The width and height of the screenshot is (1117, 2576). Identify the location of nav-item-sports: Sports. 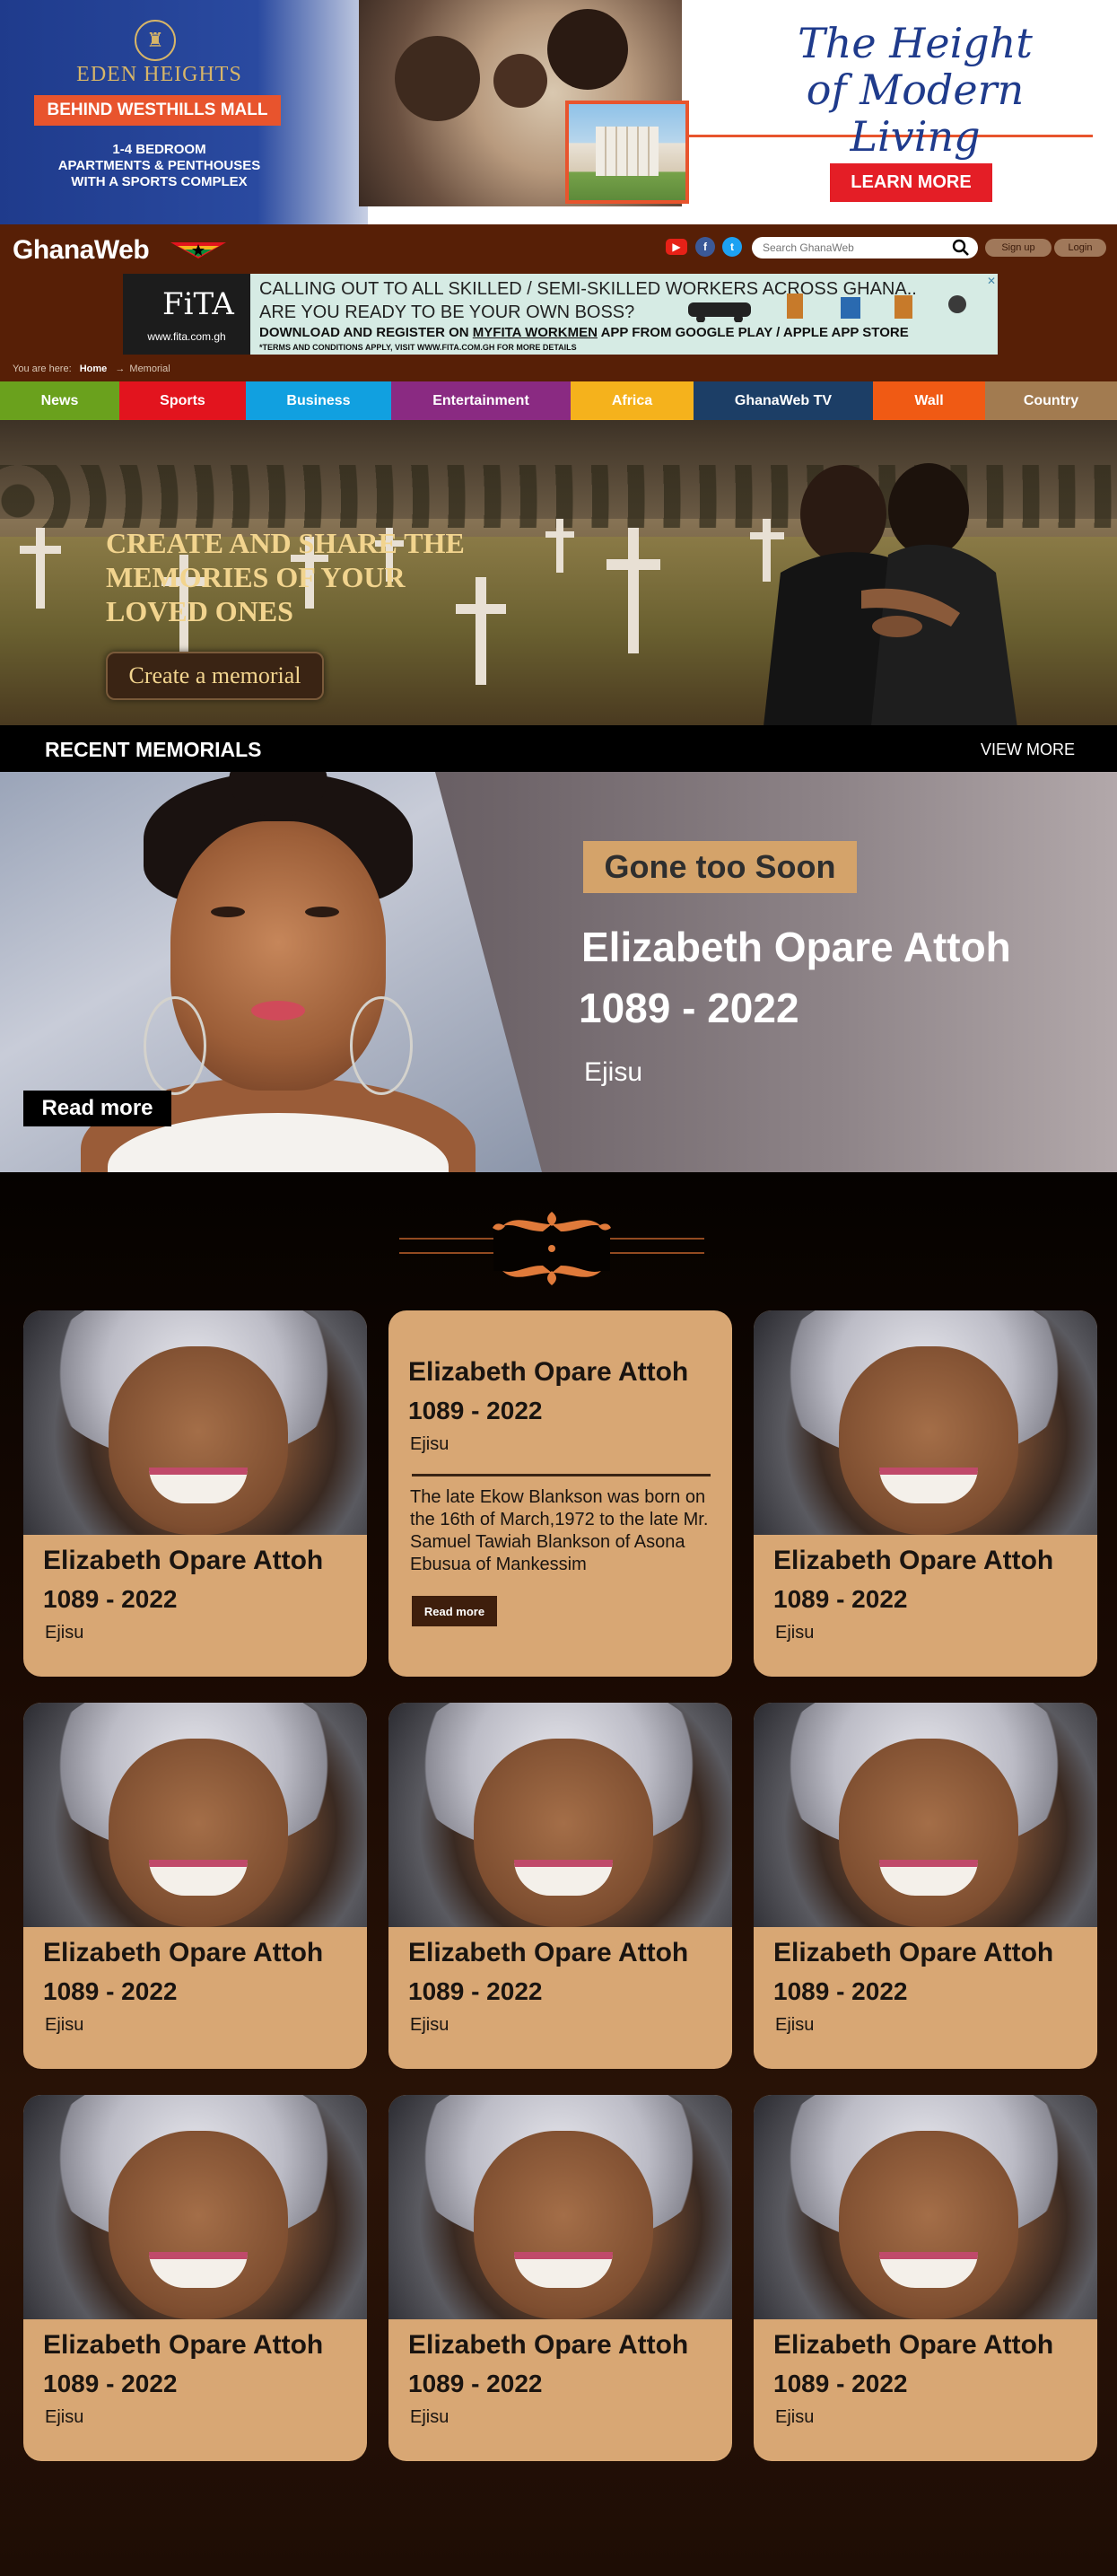
(183, 400).